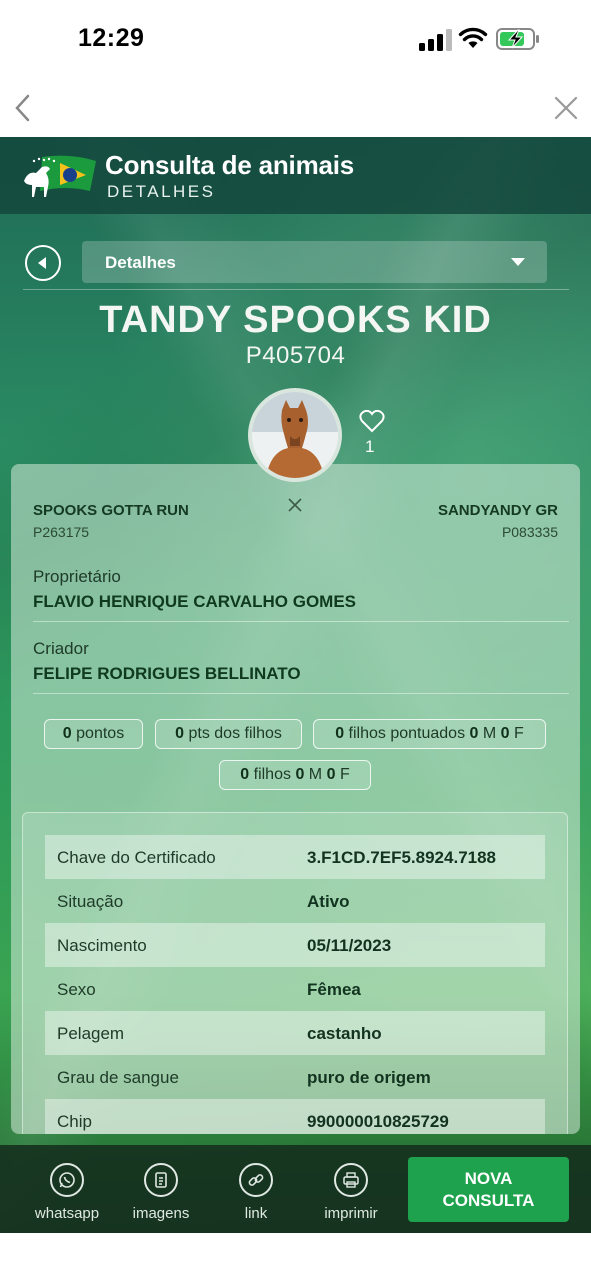  Describe the element at coordinates (111, 38) in the screenshot. I see `status-time: 12:29` at that location.